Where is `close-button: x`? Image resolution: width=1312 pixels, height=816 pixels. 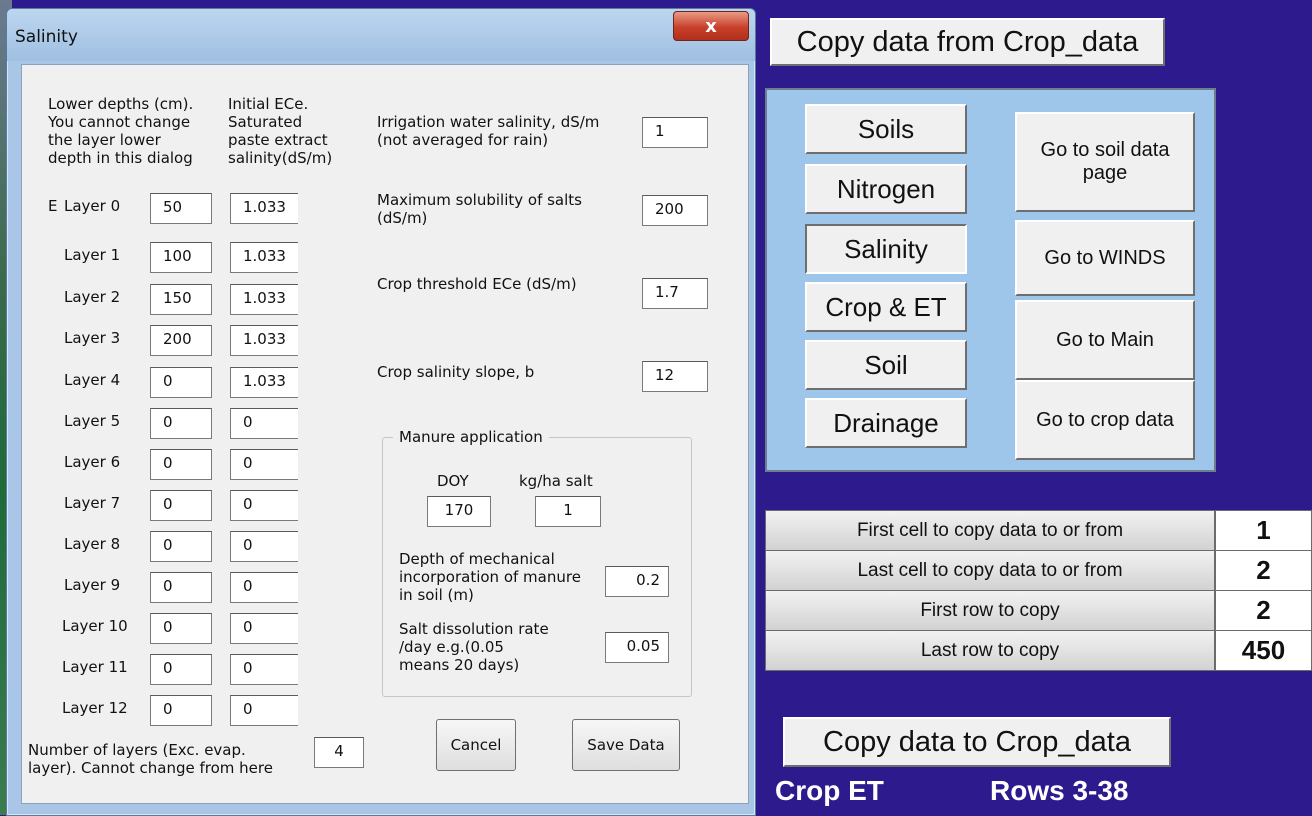 close-button: x is located at coordinates (711, 26).